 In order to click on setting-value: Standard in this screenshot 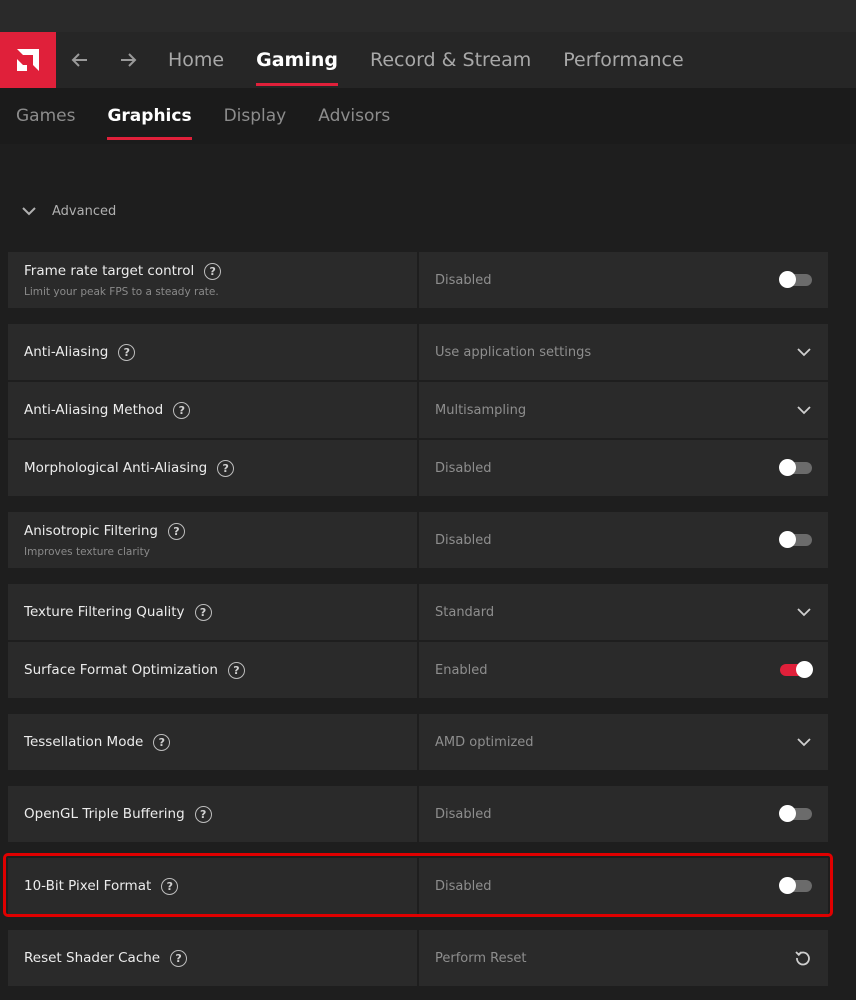, I will do `click(465, 612)`.